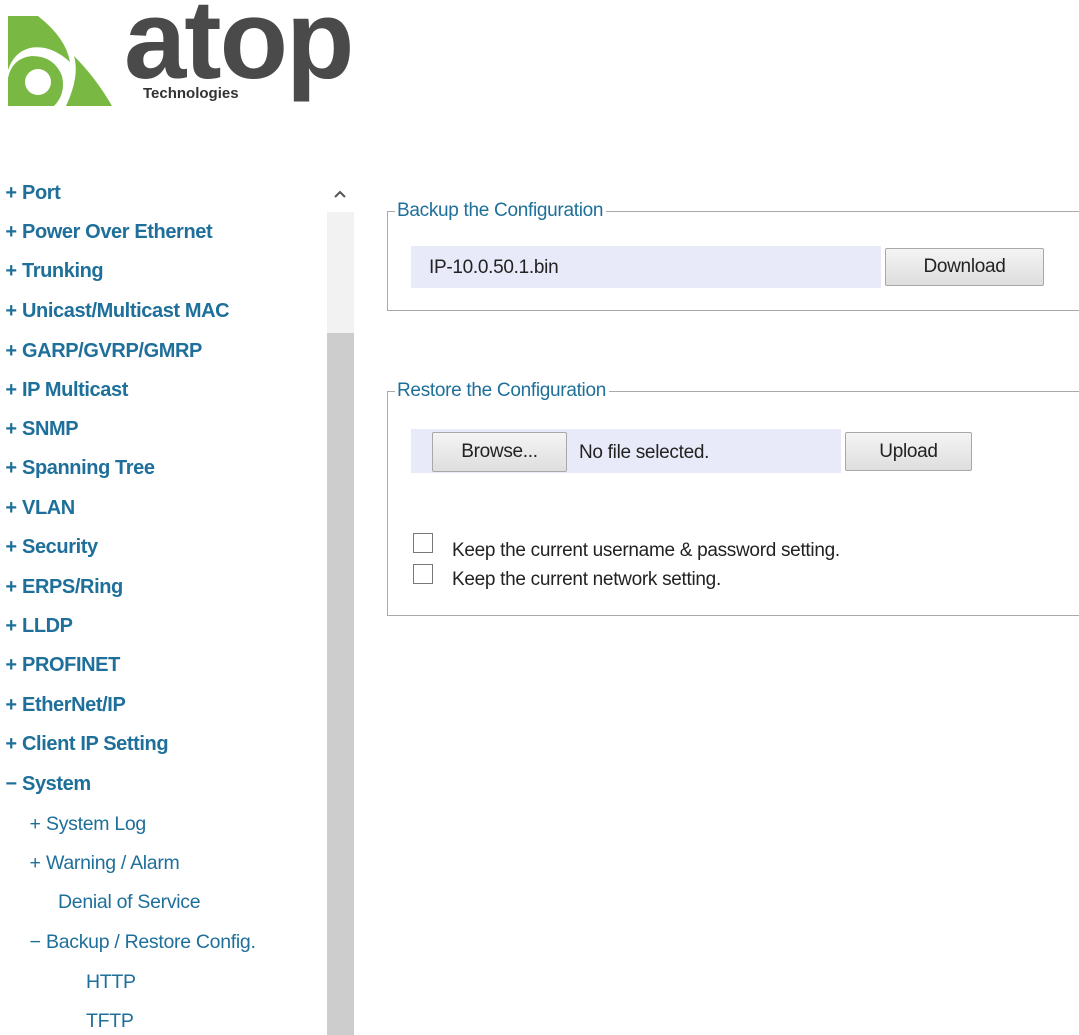  I want to click on sidebar-item-snmp: + SNMP, so click(39, 429).